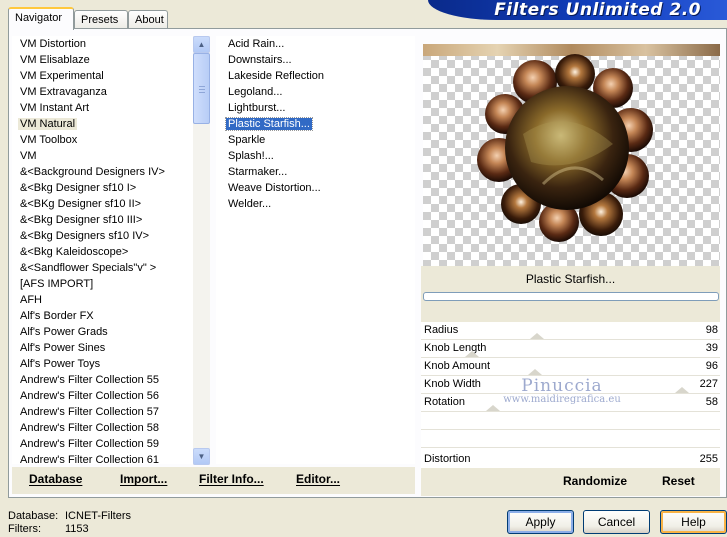 The width and height of the screenshot is (727, 537). I want to click on parameter-value: 39, so click(711, 348).